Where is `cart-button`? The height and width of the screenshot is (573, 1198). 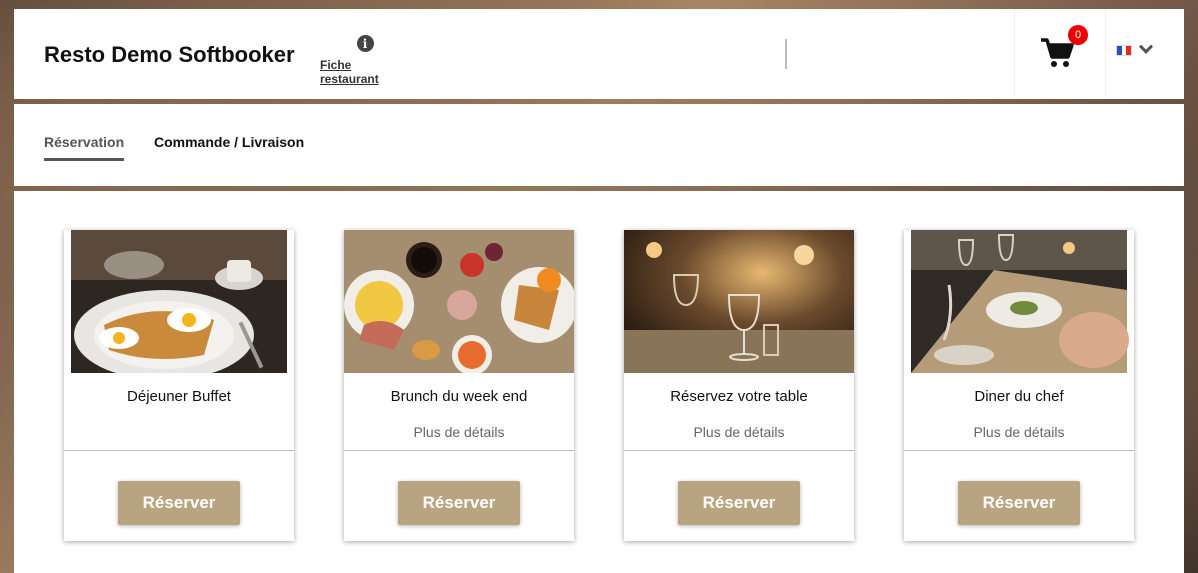 cart-button is located at coordinates (1060, 53).